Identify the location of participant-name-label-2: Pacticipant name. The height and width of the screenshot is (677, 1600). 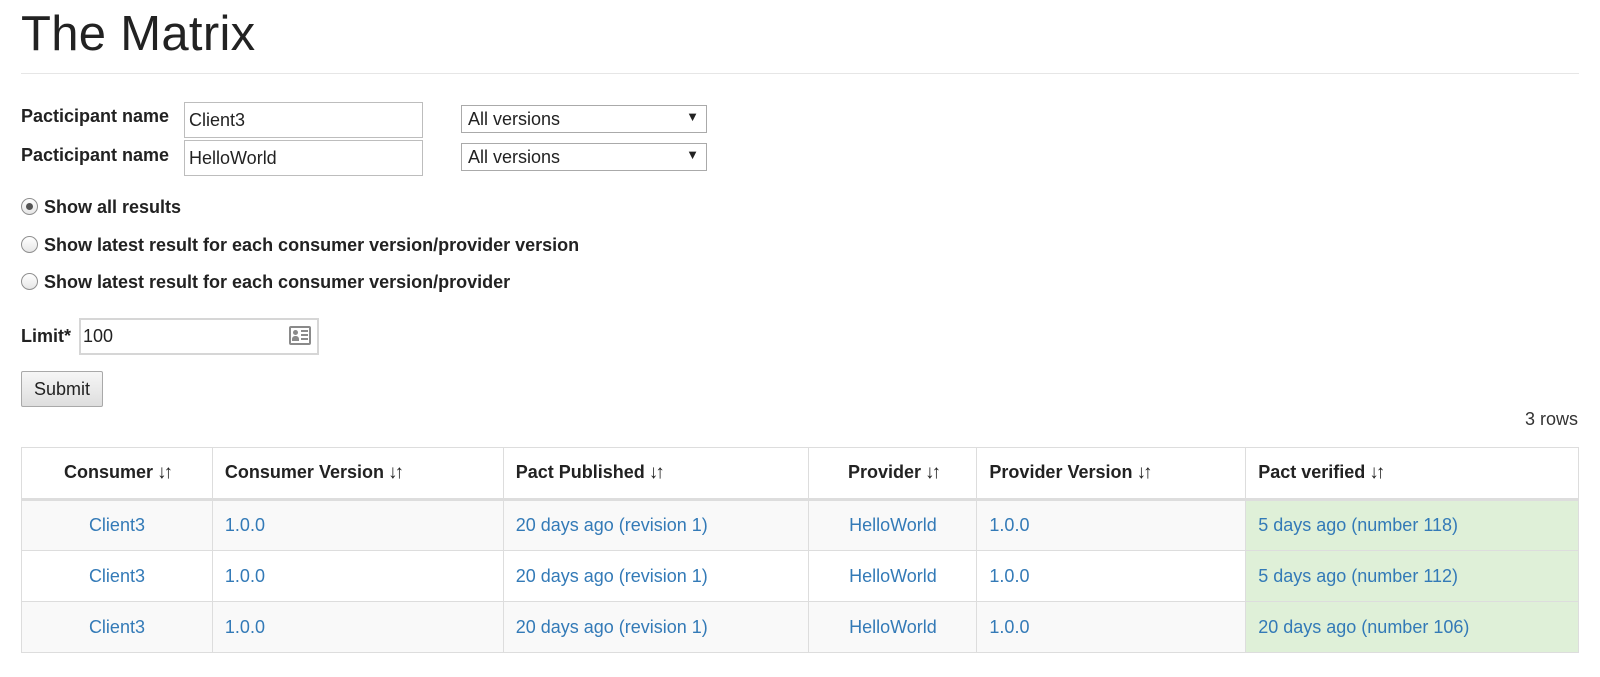
(95, 155).